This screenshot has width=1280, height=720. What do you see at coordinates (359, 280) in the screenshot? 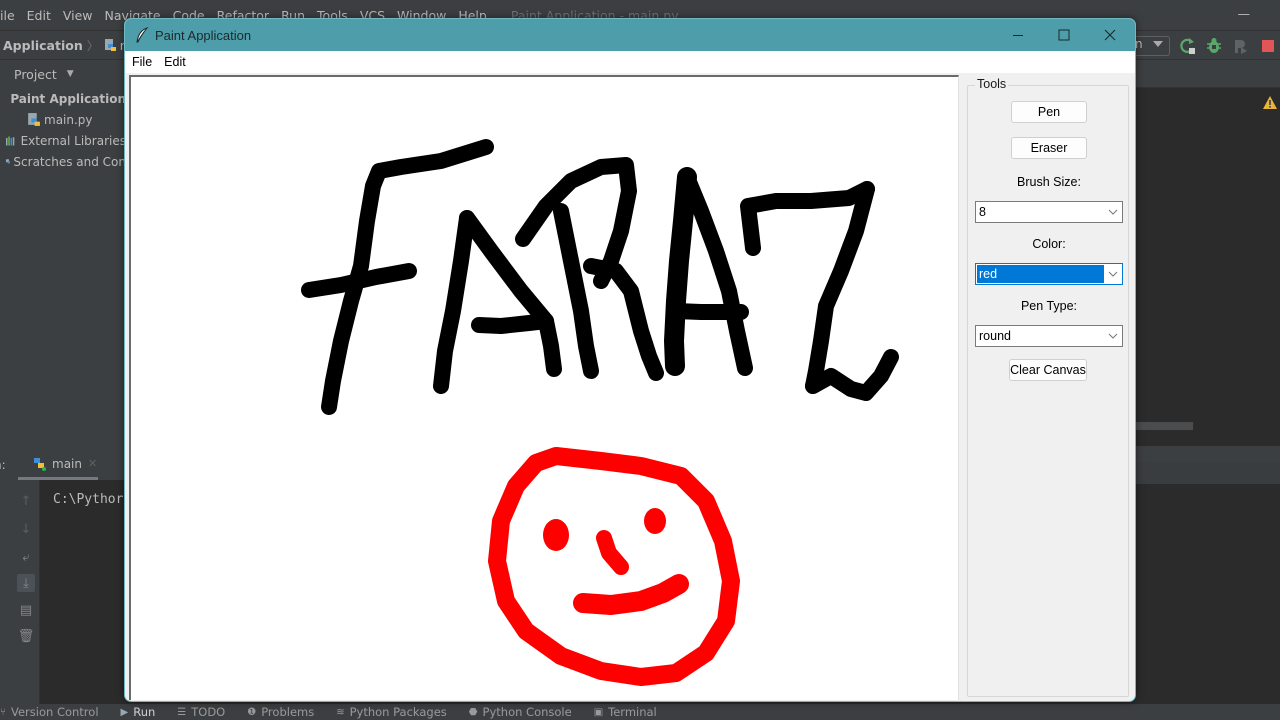
I see `stroke-letter-f-bar` at bounding box center [359, 280].